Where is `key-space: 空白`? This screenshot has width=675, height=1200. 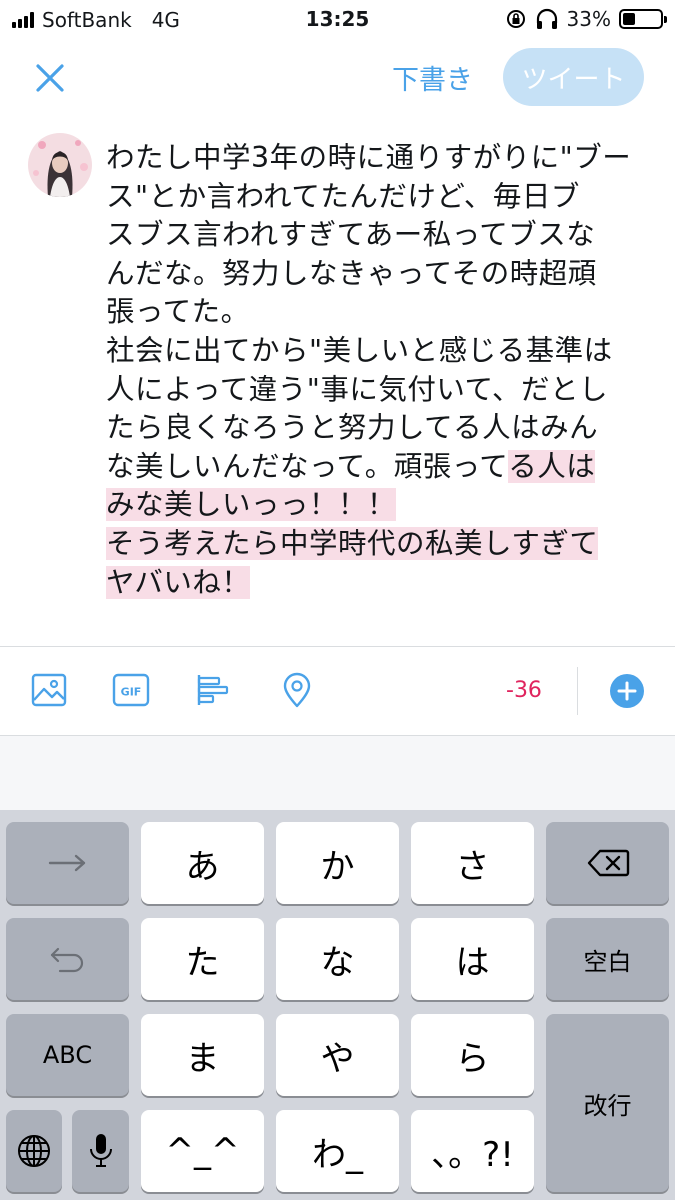 key-space: 空白 is located at coordinates (607, 959).